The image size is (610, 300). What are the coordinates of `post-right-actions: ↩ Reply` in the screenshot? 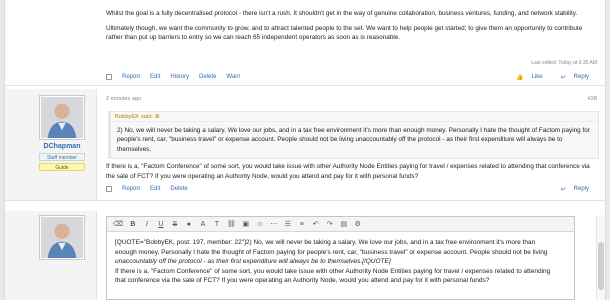 It's located at (580, 189).